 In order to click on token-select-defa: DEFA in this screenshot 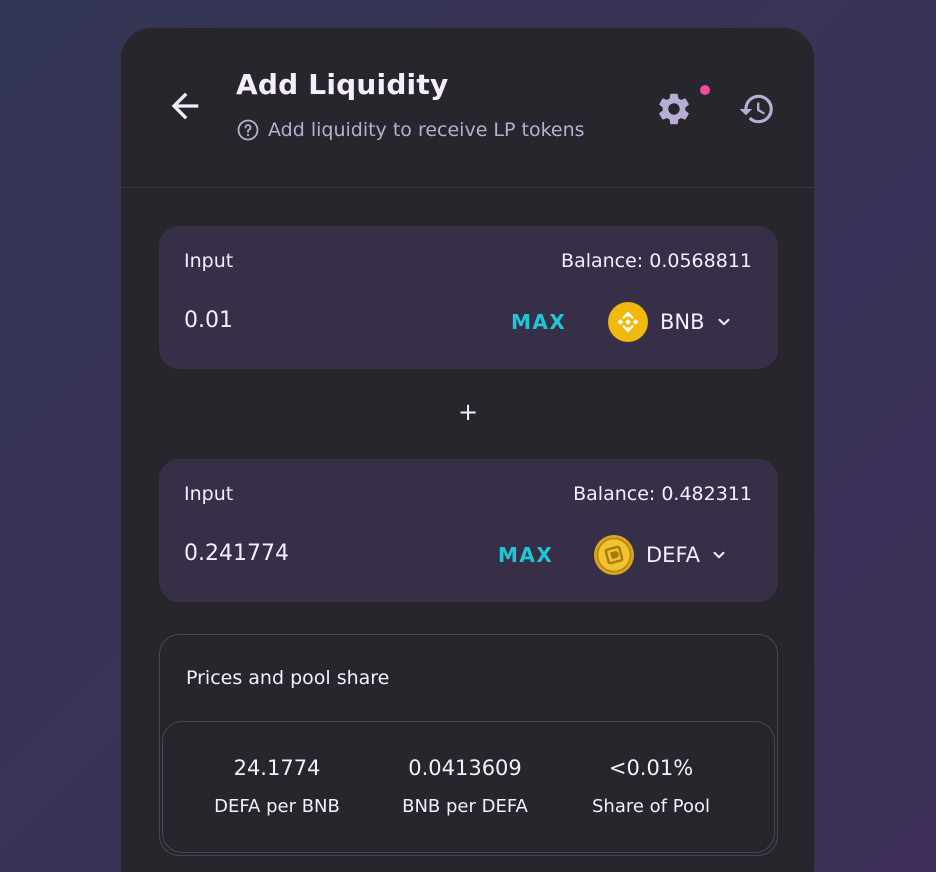, I will do `click(661, 555)`.